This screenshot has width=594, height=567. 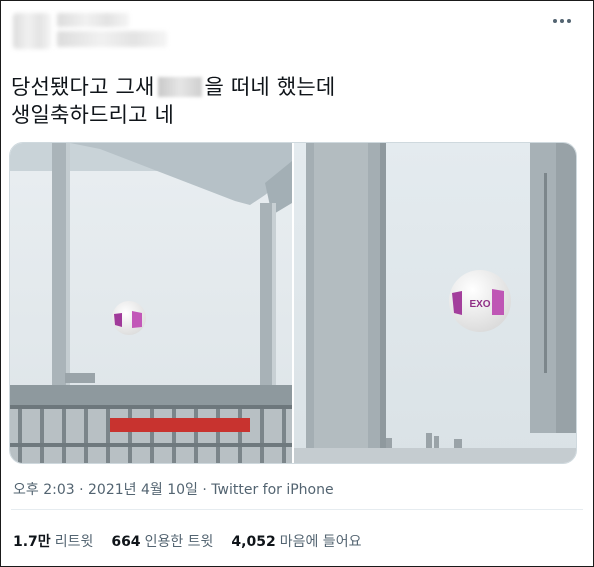 What do you see at coordinates (126, 542) in the screenshot?
I see `quotes-count: 664` at bounding box center [126, 542].